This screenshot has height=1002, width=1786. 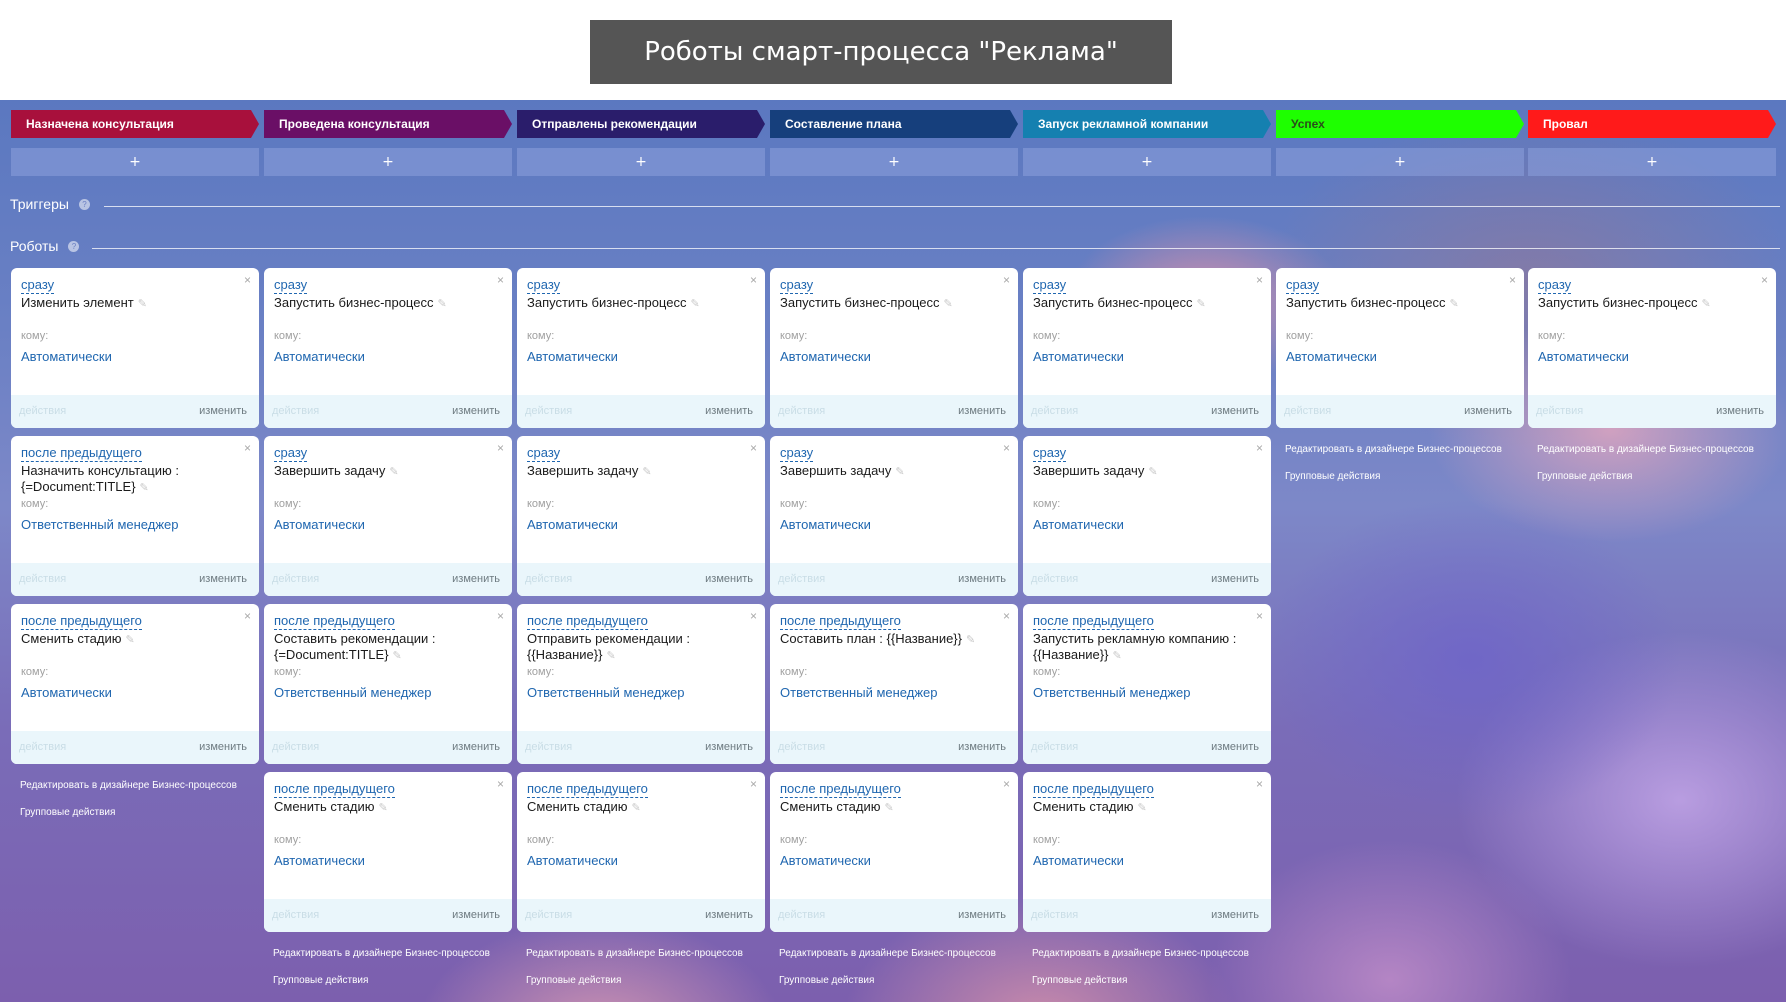 I want to click on robot-assignee-value: Ответственный менеджер, so click(x=606, y=692).